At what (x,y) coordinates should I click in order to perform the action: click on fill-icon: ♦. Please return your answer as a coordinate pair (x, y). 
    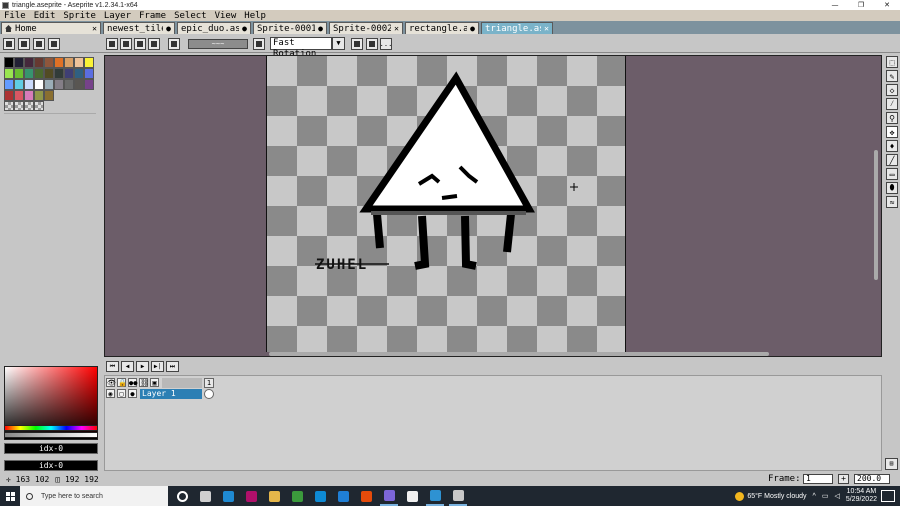
    Looking at the image, I should click on (892, 146).